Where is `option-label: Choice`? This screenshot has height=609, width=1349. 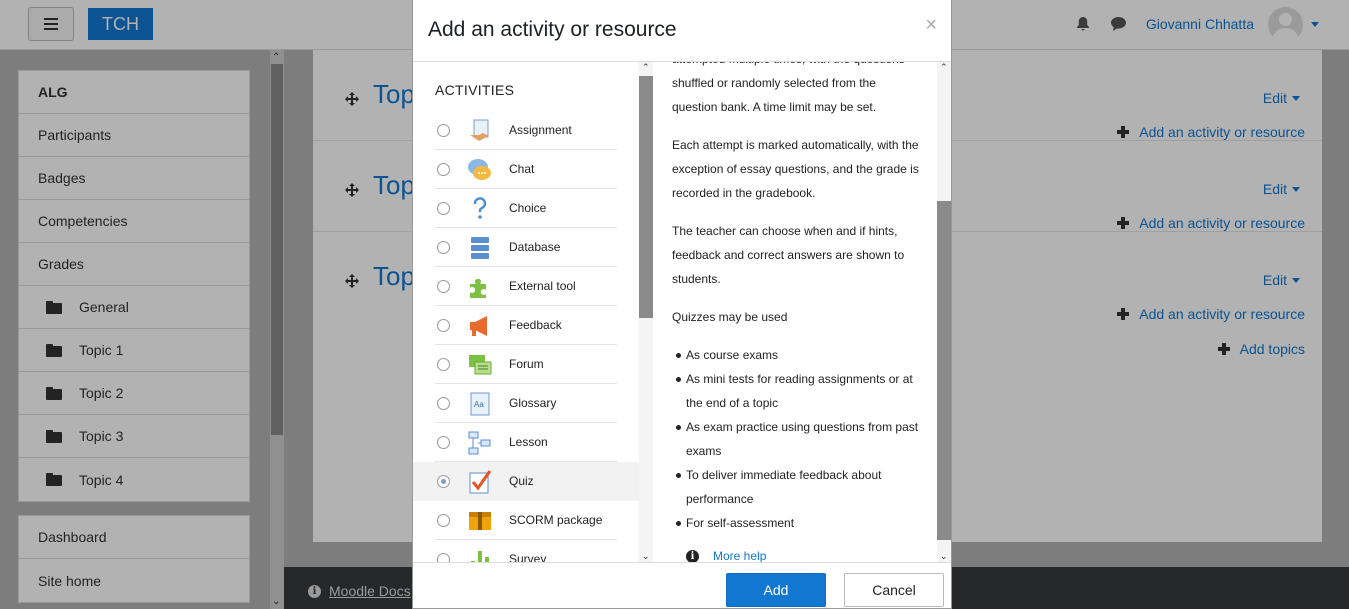
option-label: Choice is located at coordinates (528, 208).